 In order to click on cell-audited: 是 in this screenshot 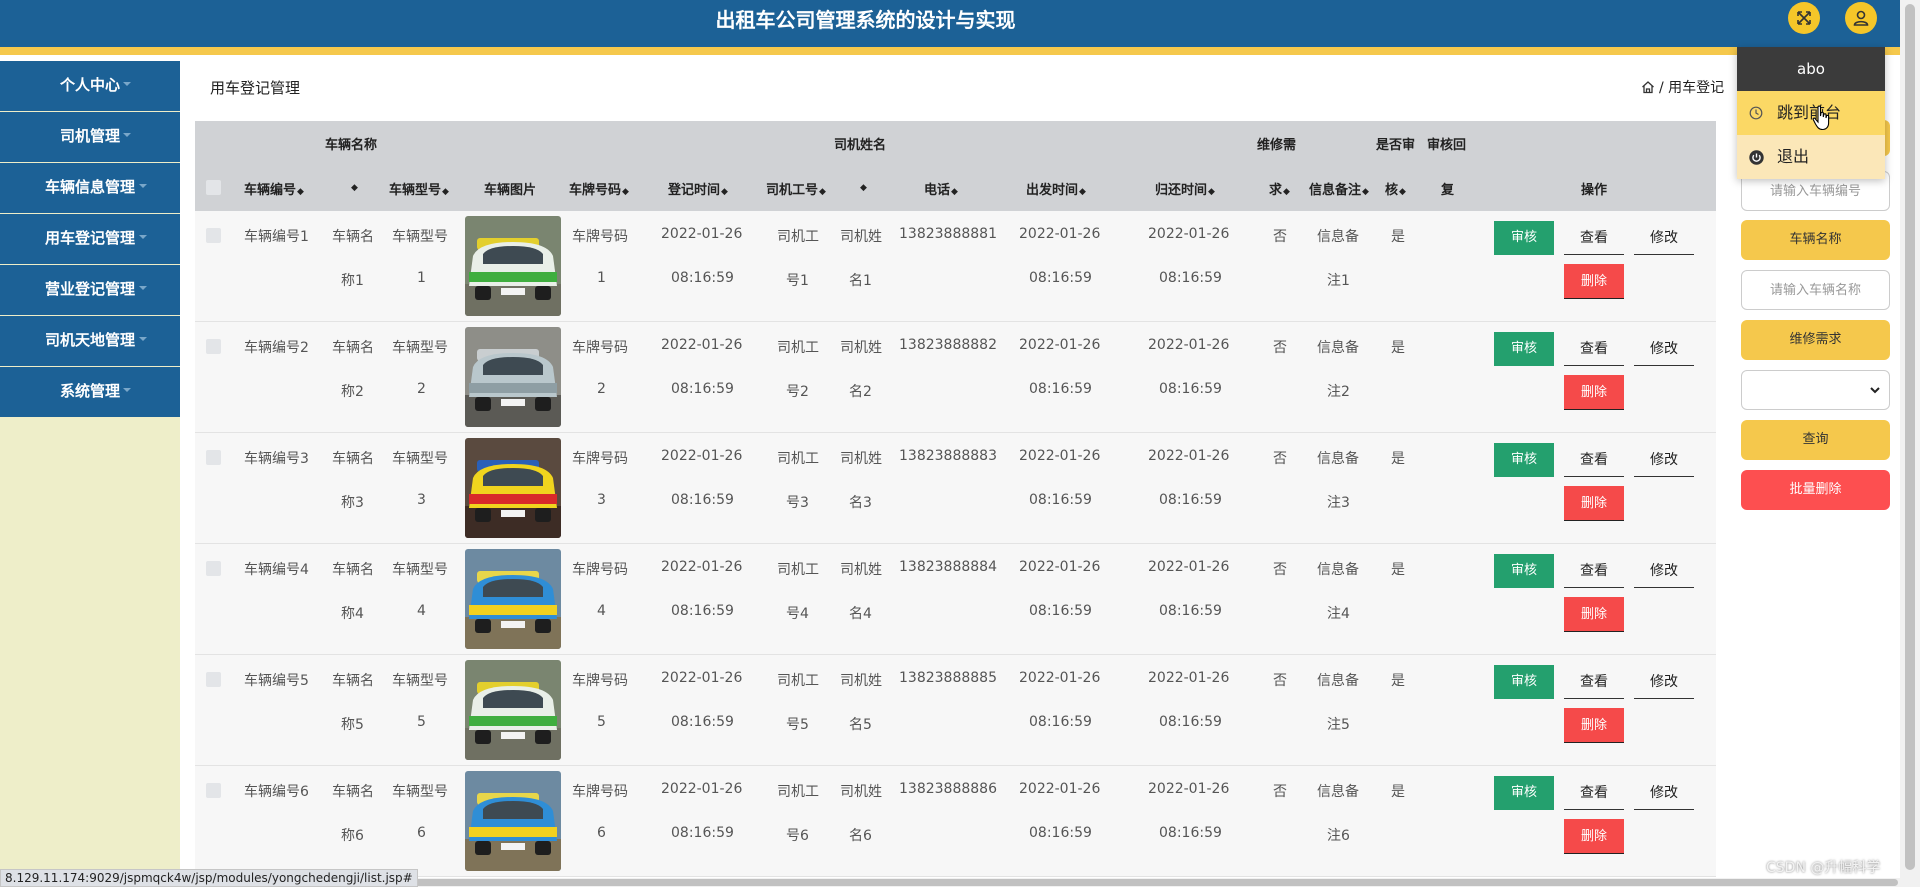, I will do `click(1398, 459)`.